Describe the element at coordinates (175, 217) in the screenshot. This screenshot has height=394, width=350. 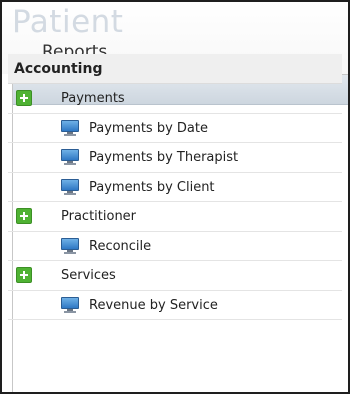
I see `group-row-practitioner: Practitioner` at that location.